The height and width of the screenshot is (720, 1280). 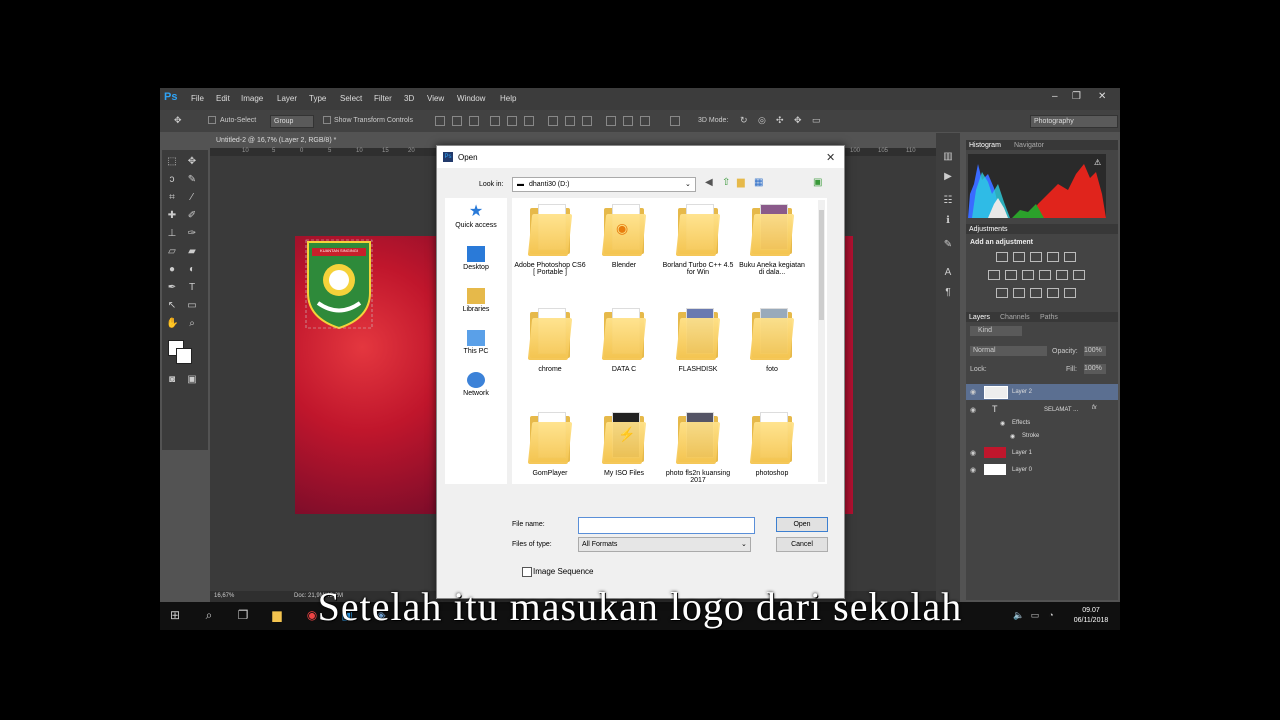 I want to click on selectivecolor-adj-icon, so click(x=1070, y=293).